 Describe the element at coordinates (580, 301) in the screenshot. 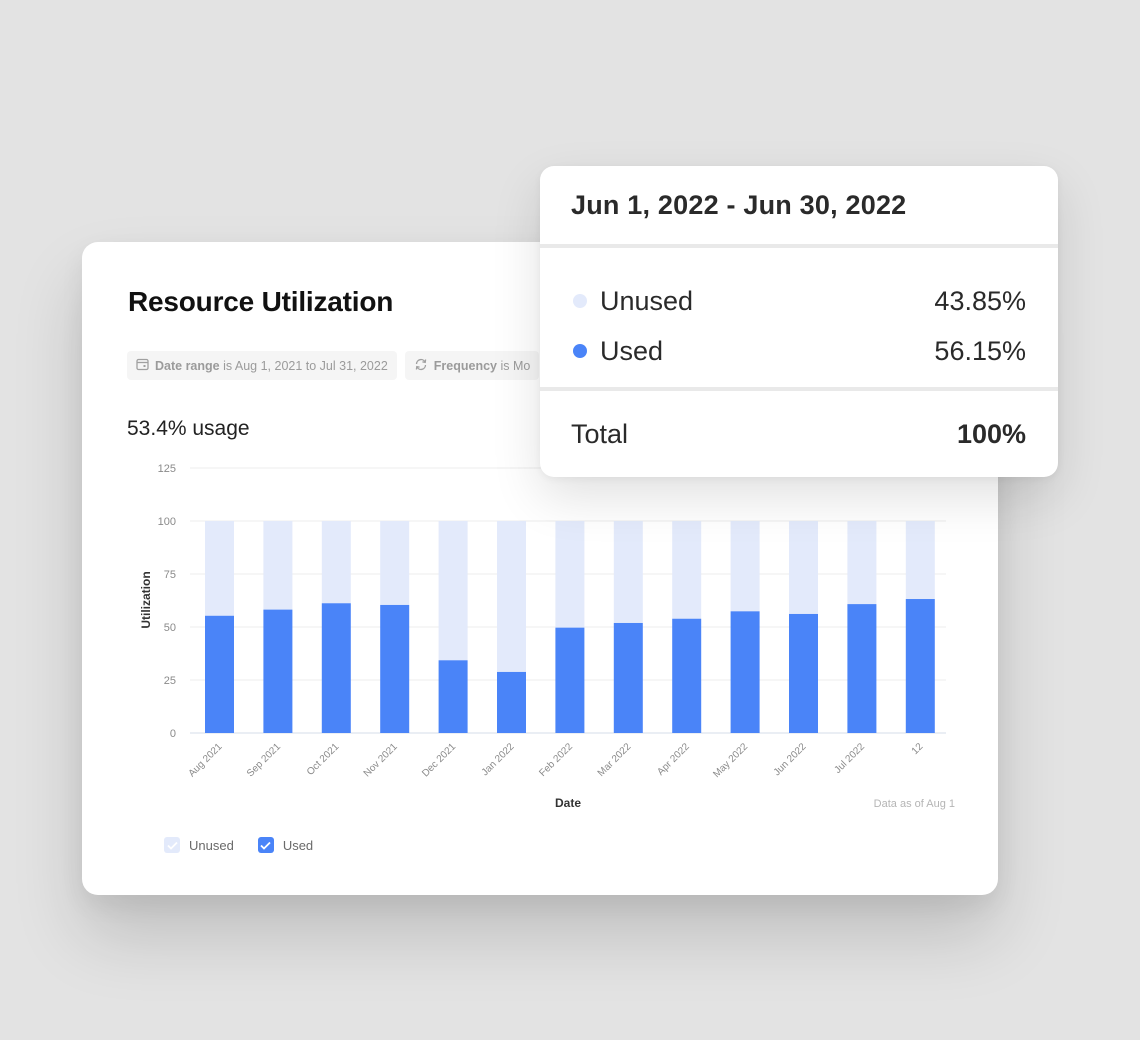

I see `unused-dot-icon` at that location.